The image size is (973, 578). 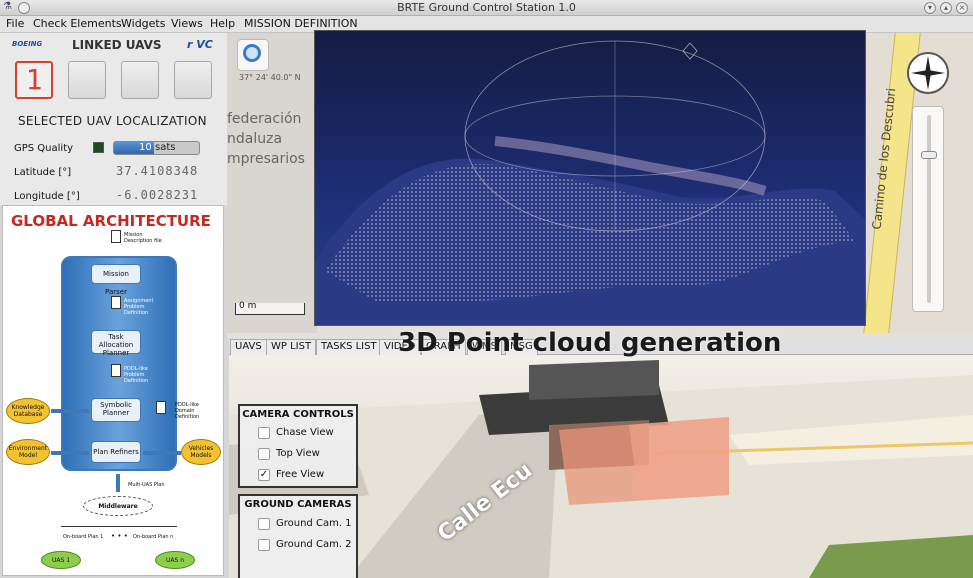 I want to click on gps-quality-label: GPS Quality, so click(x=44, y=148).